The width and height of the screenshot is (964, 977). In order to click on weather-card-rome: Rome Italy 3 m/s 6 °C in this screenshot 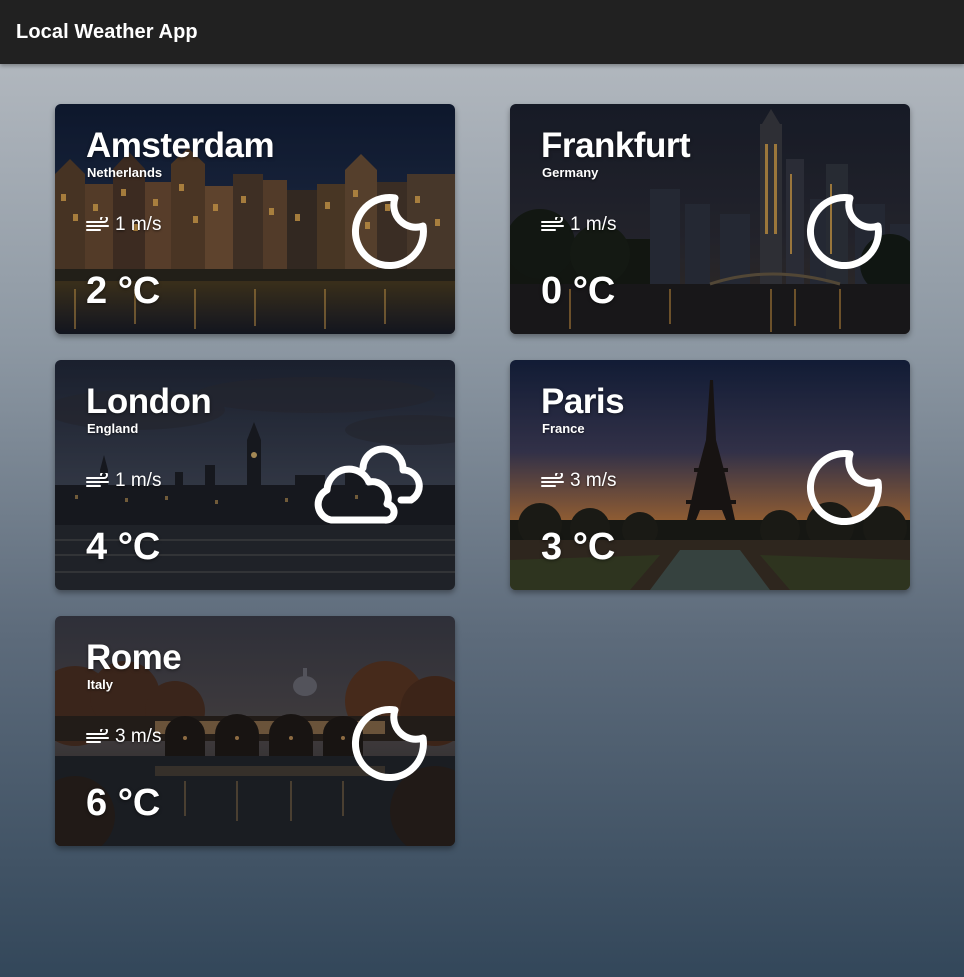, I will do `click(255, 731)`.